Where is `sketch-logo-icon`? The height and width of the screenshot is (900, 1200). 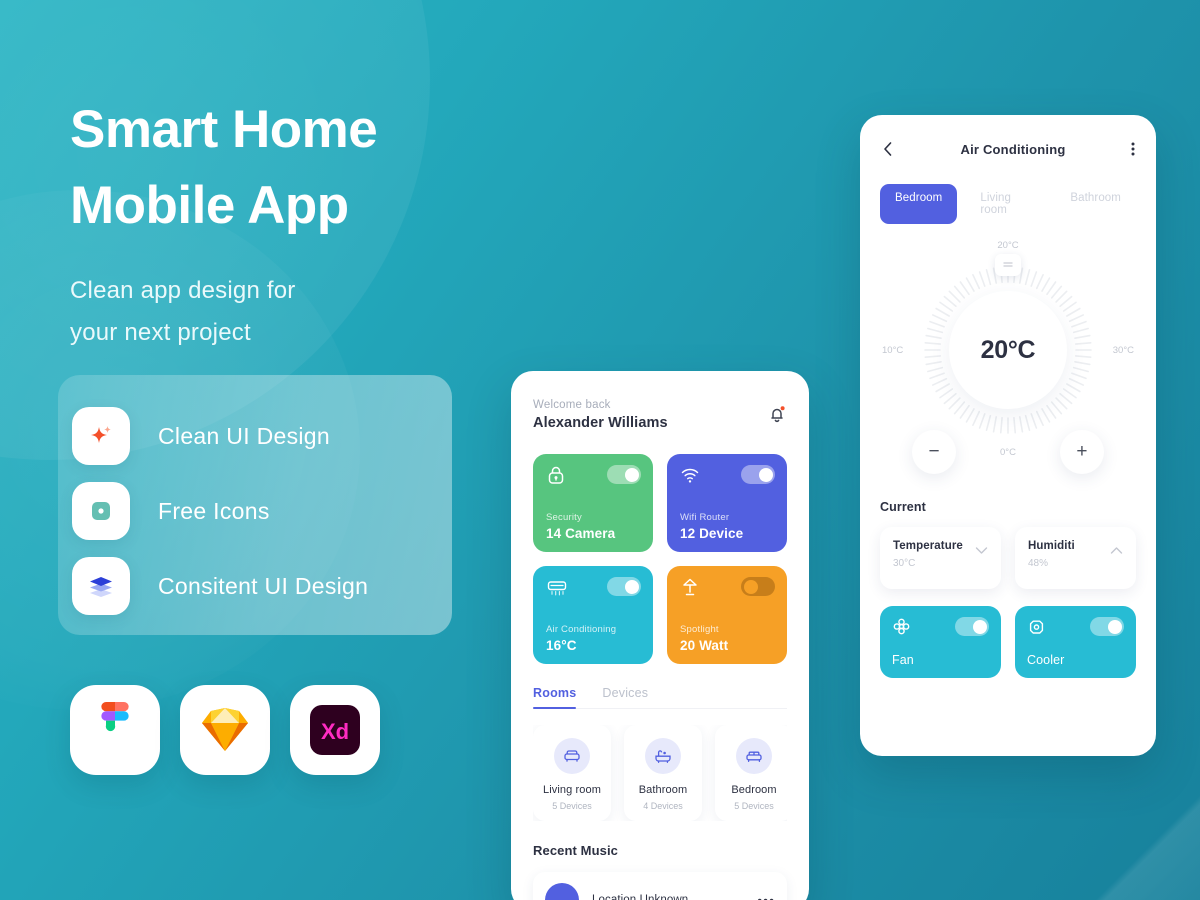
sketch-logo-icon is located at coordinates (225, 729).